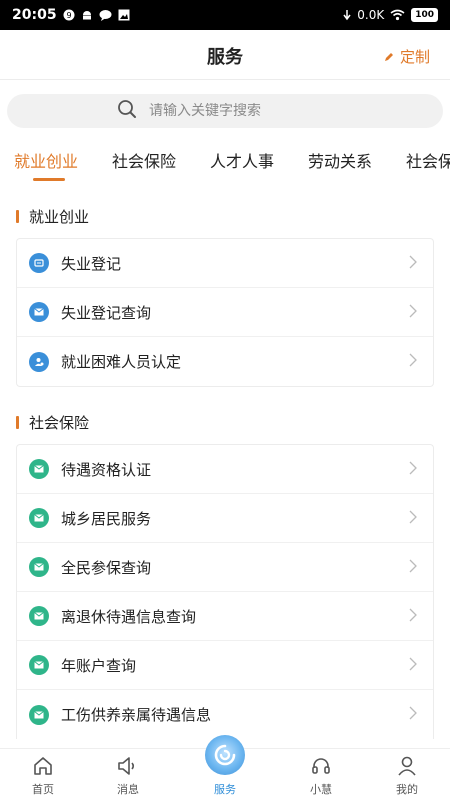 Image resolution: width=450 pixels, height=800 pixels. Describe the element at coordinates (225, 15) in the screenshot. I see `status-bar: 20:05 9 0.0K 100` at that location.